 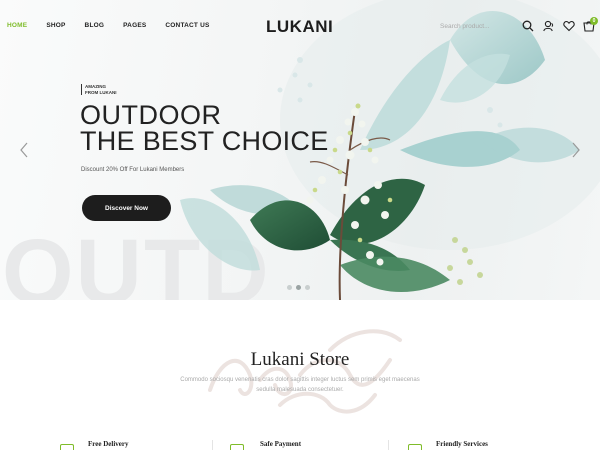 I want to click on hero-tag: AMAZING FROM LUKANI, so click(x=99, y=89).